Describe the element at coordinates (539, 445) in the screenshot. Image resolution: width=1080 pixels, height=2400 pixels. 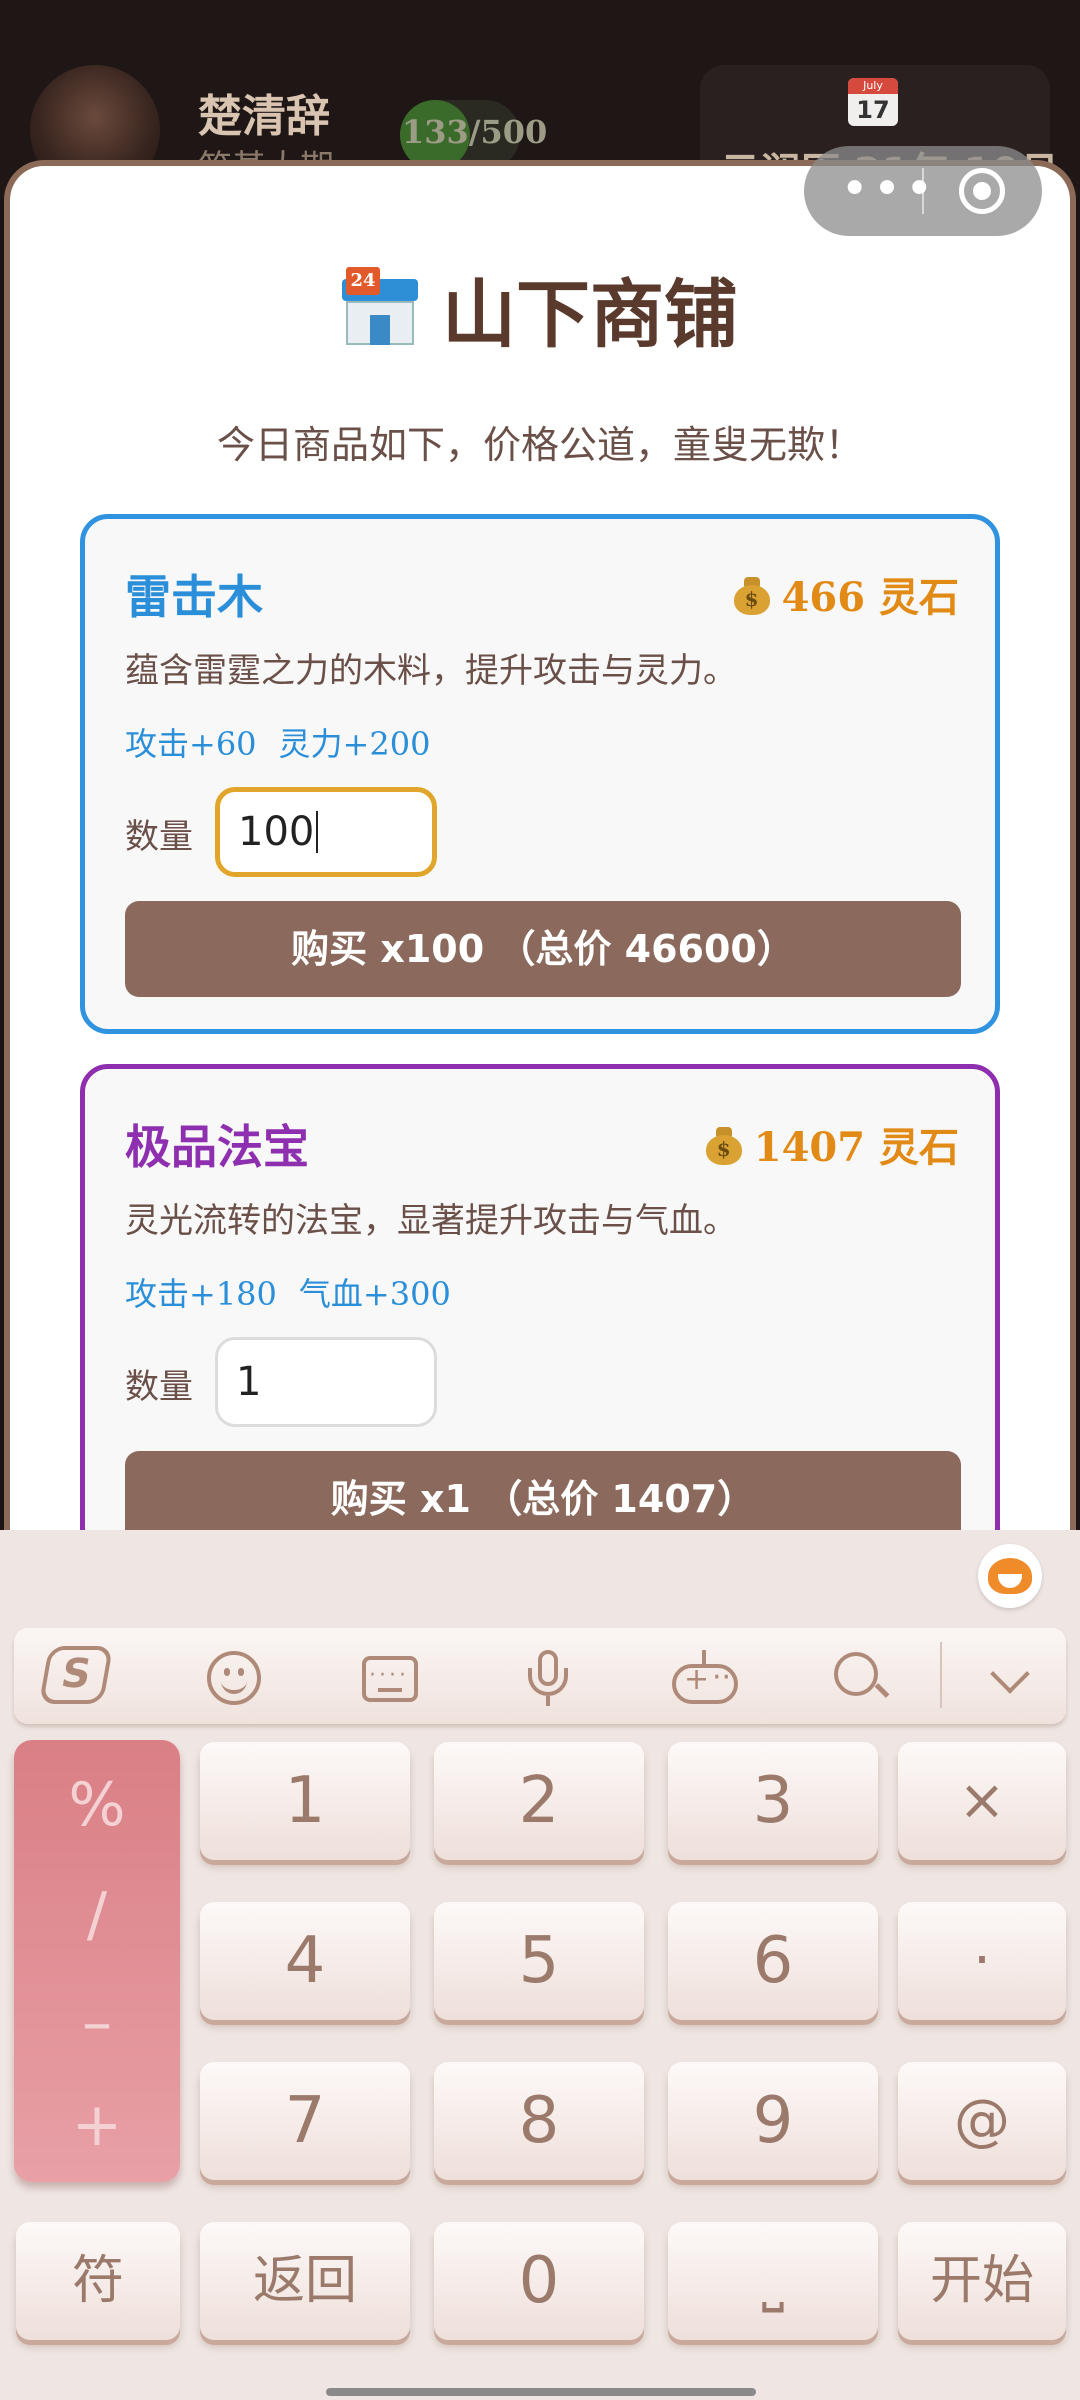
I see `shop-subtitle: 今日商品如下，价格公道，童叟无欺！` at that location.